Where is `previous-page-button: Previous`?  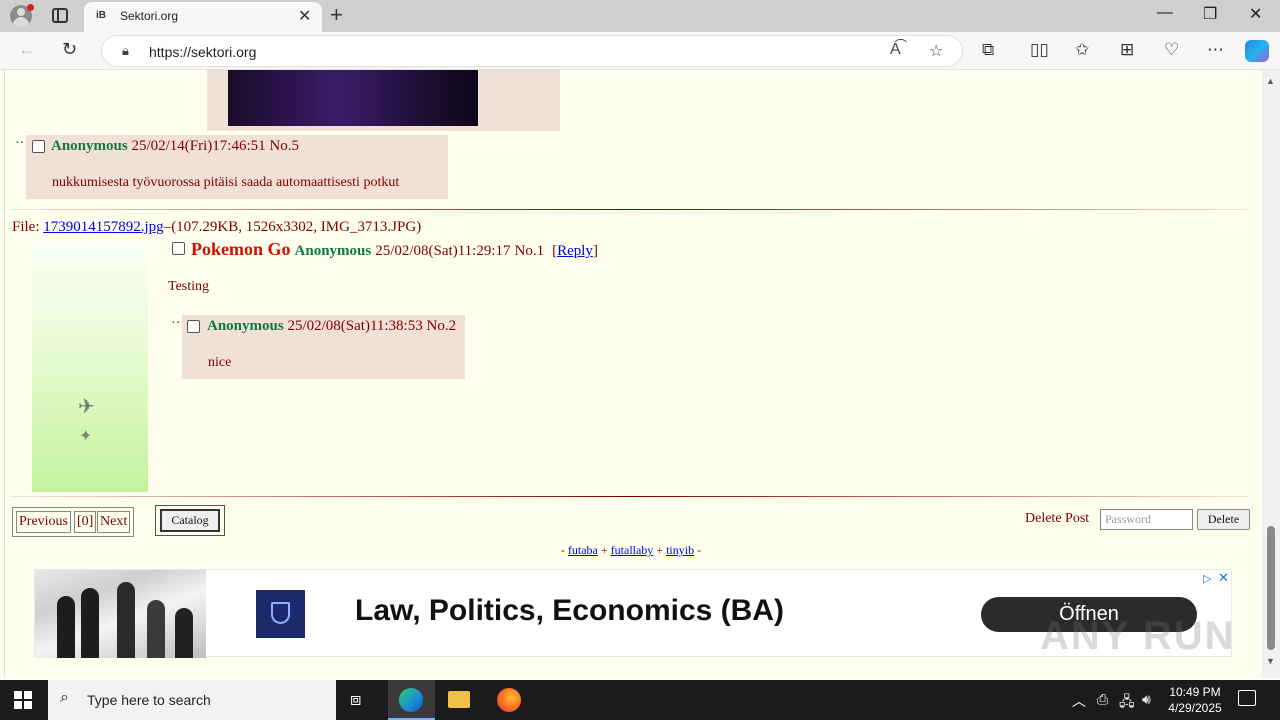 previous-page-button: Previous is located at coordinates (43, 522).